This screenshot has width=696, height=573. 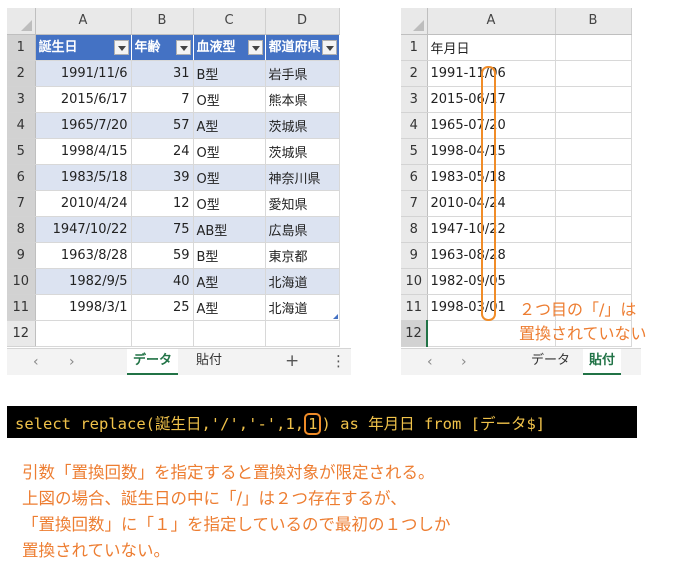 I want to click on table-header-birthday: 誕生日, so click(x=83, y=47).